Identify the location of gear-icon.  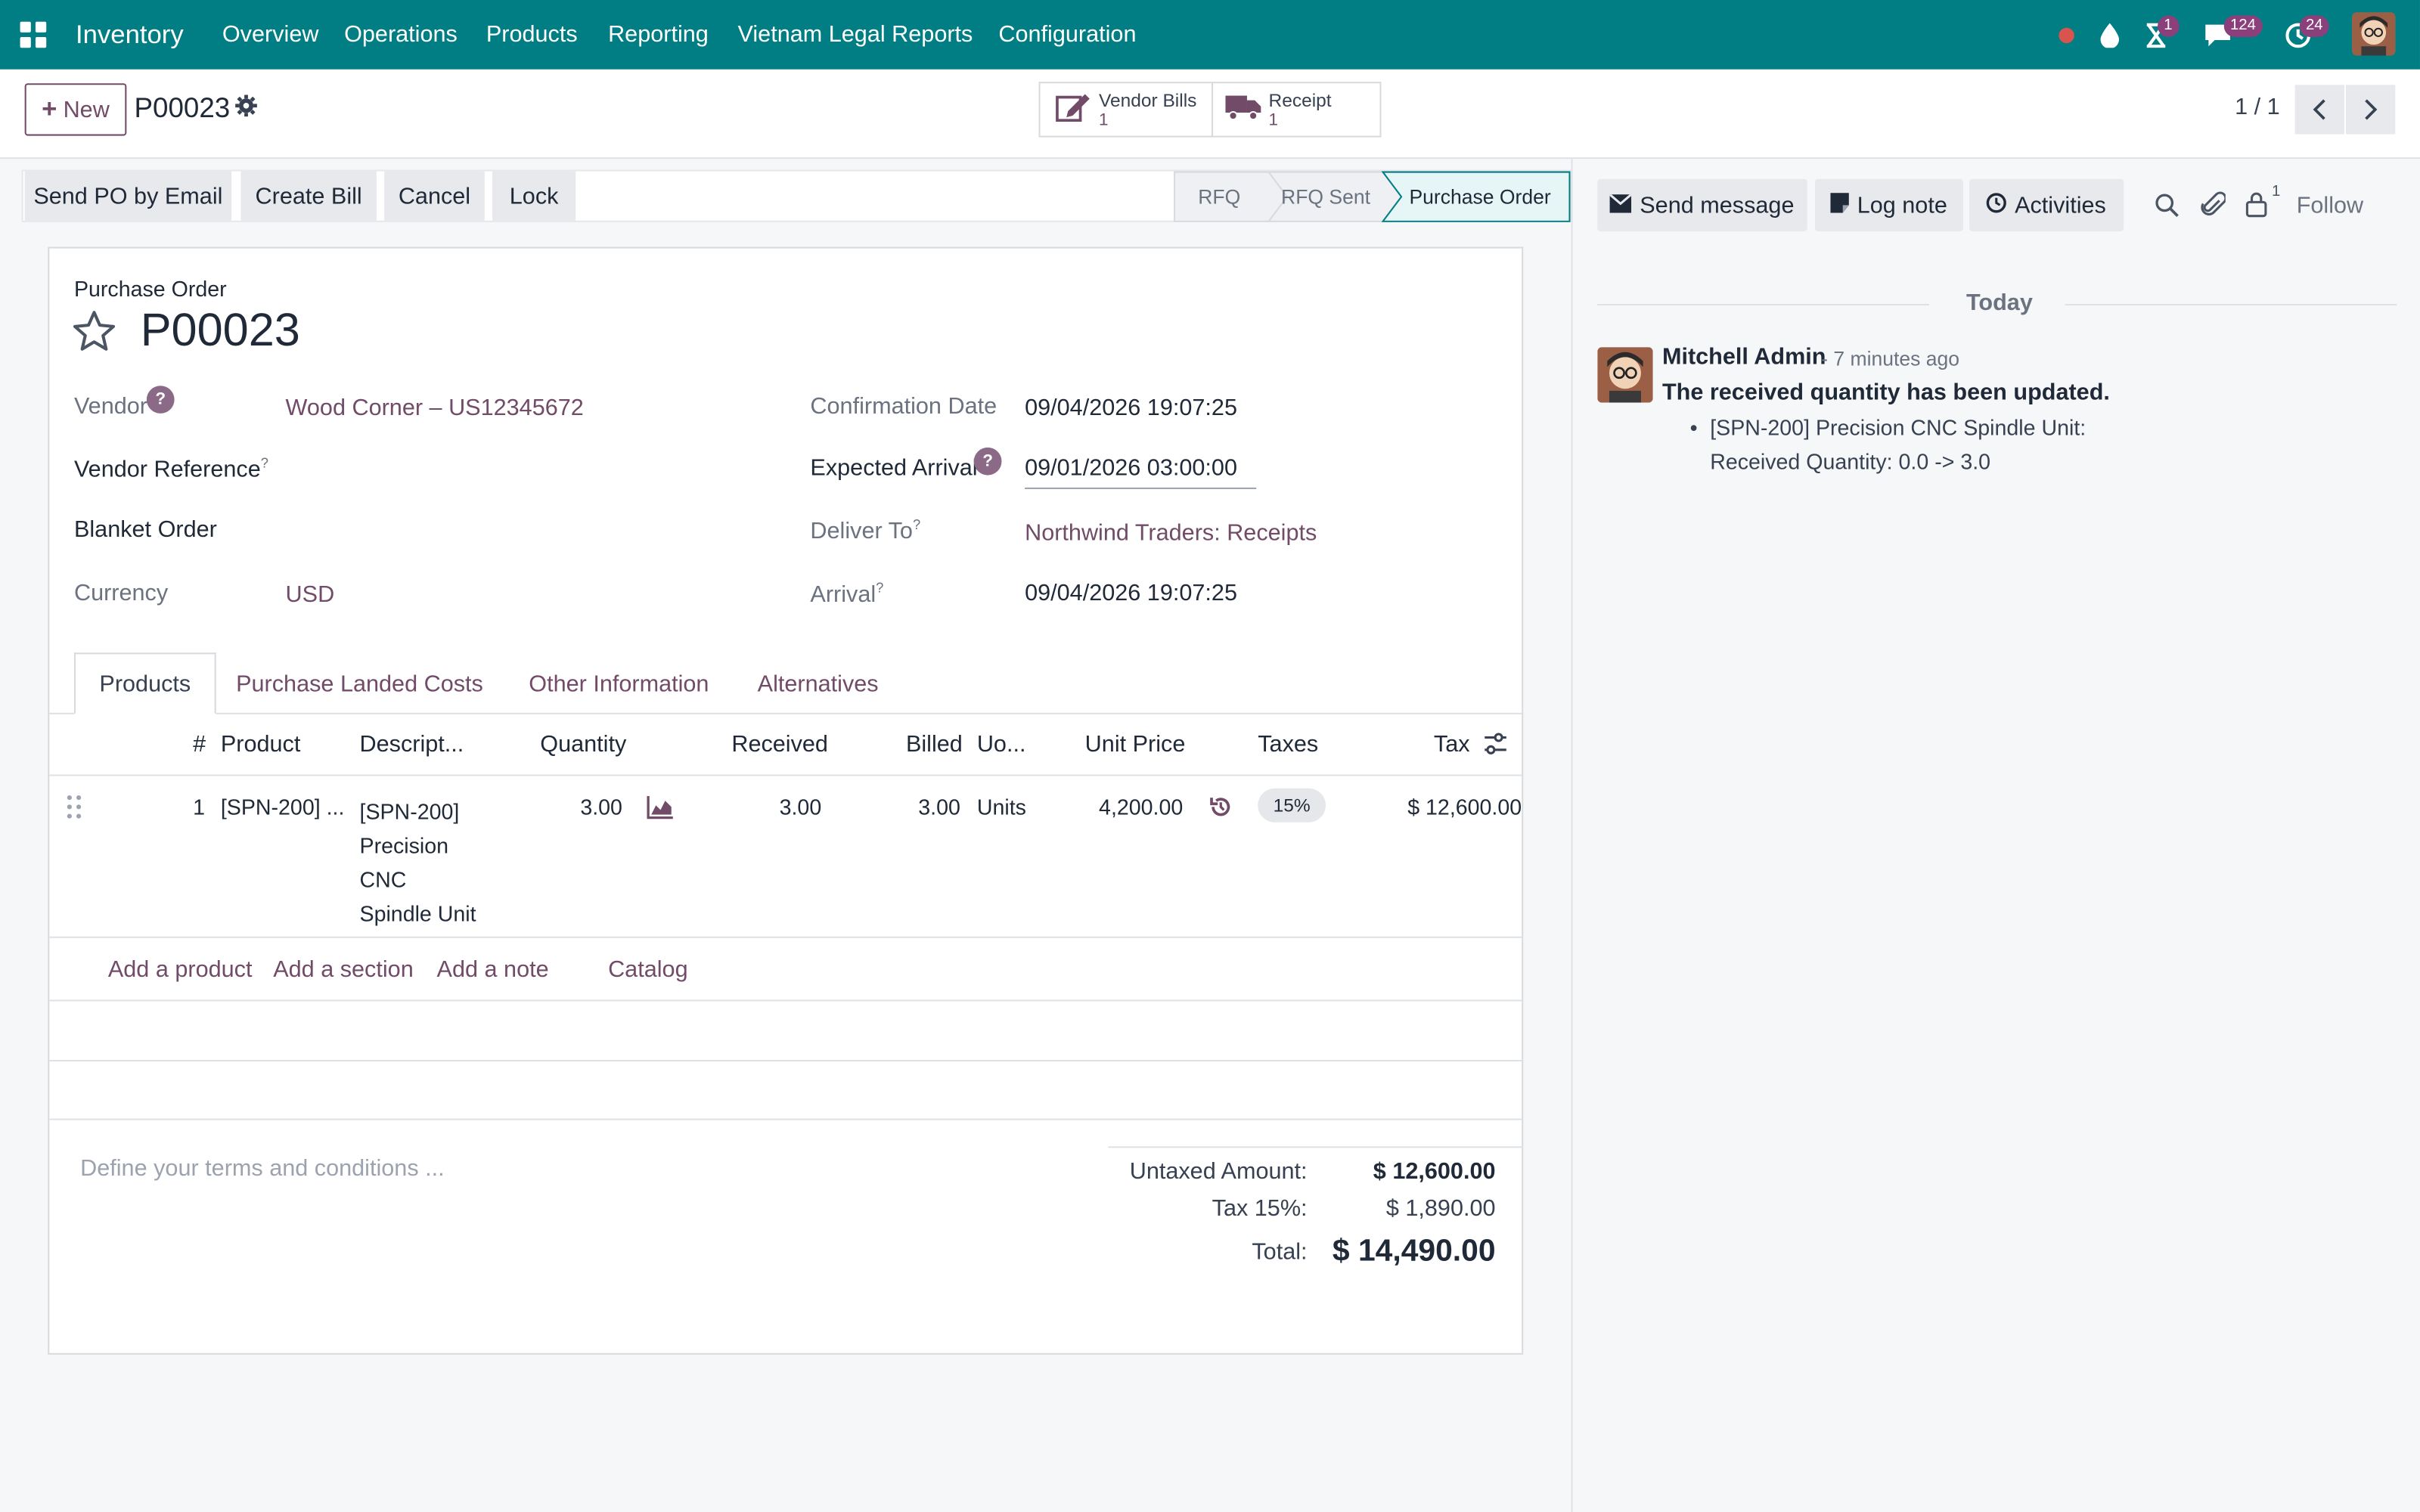
(246, 109).